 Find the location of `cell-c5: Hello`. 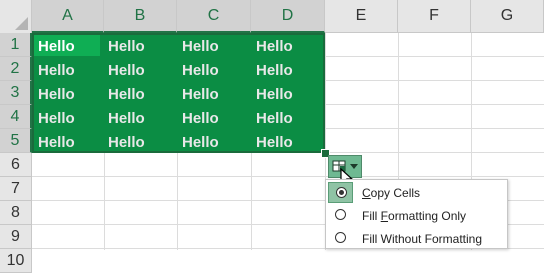

cell-c5: Hello is located at coordinates (214, 142).